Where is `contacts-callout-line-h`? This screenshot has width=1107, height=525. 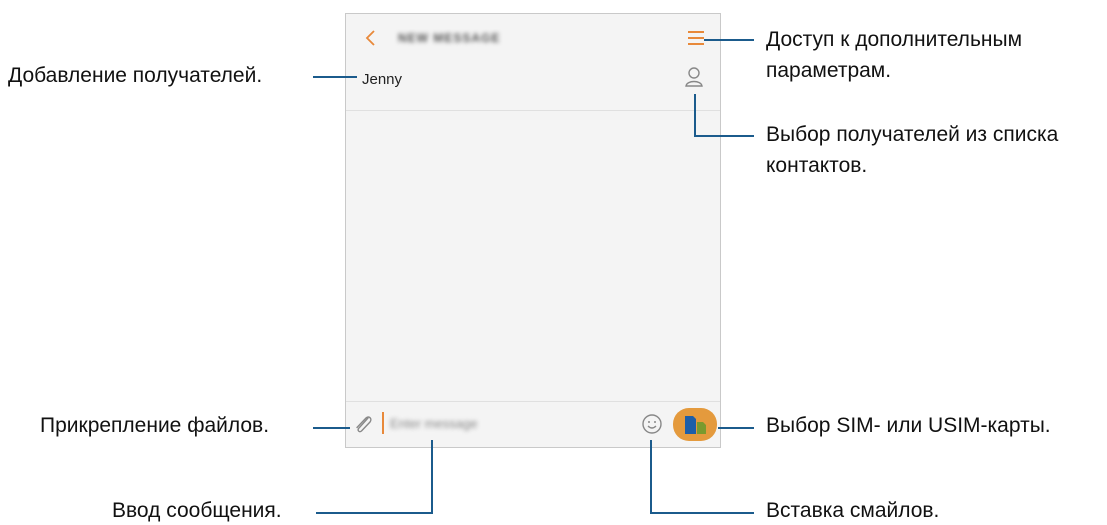 contacts-callout-line-h is located at coordinates (724, 136).